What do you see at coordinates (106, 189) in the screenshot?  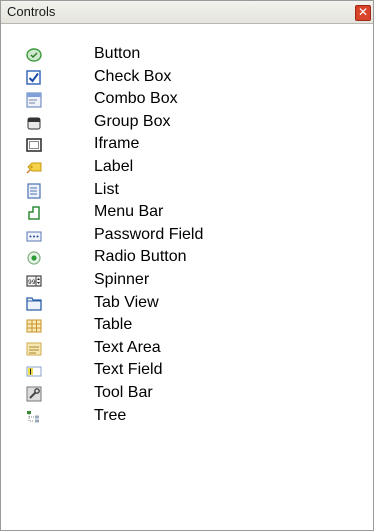 I see `list-item-label: List` at bounding box center [106, 189].